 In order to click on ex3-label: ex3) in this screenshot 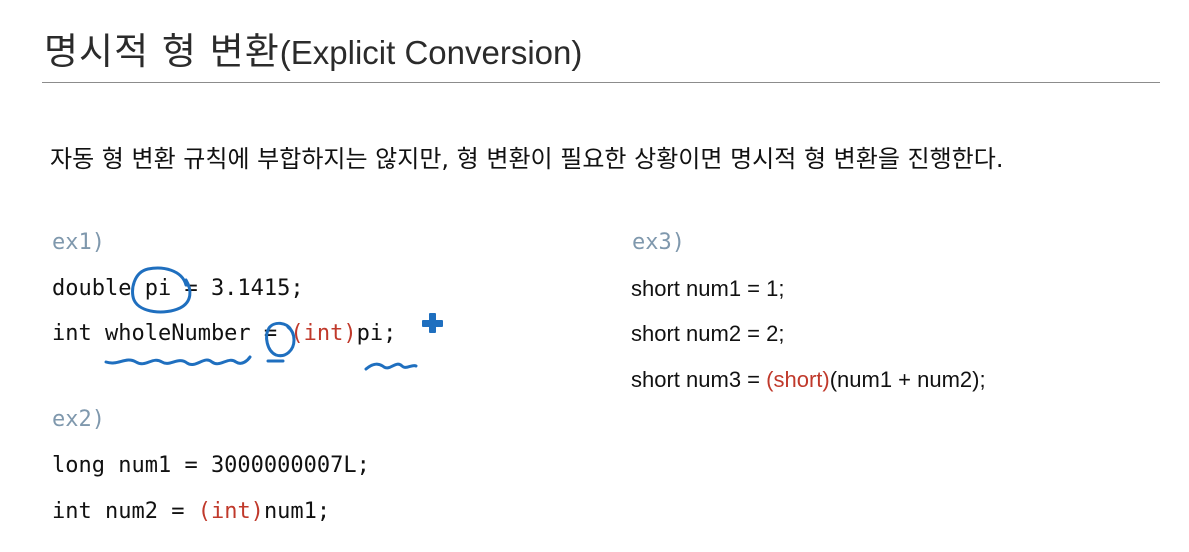, I will do `click(658, 242)`.